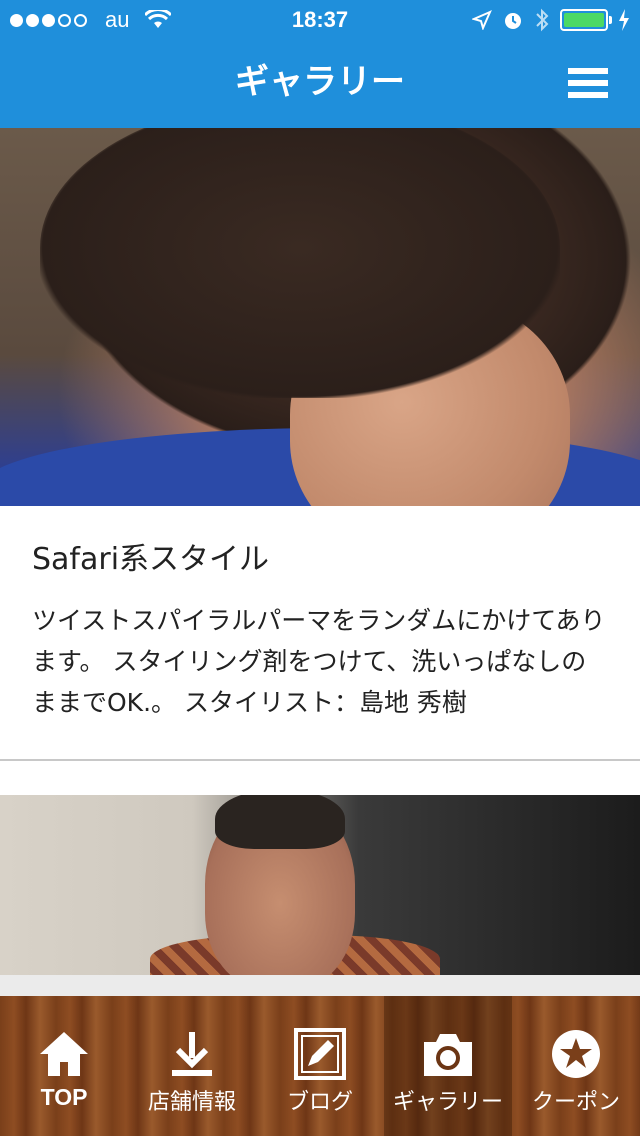 This screenshot has width=640, height=1136. I want to click on tab-blog: ブログ, so click(320, 1066).